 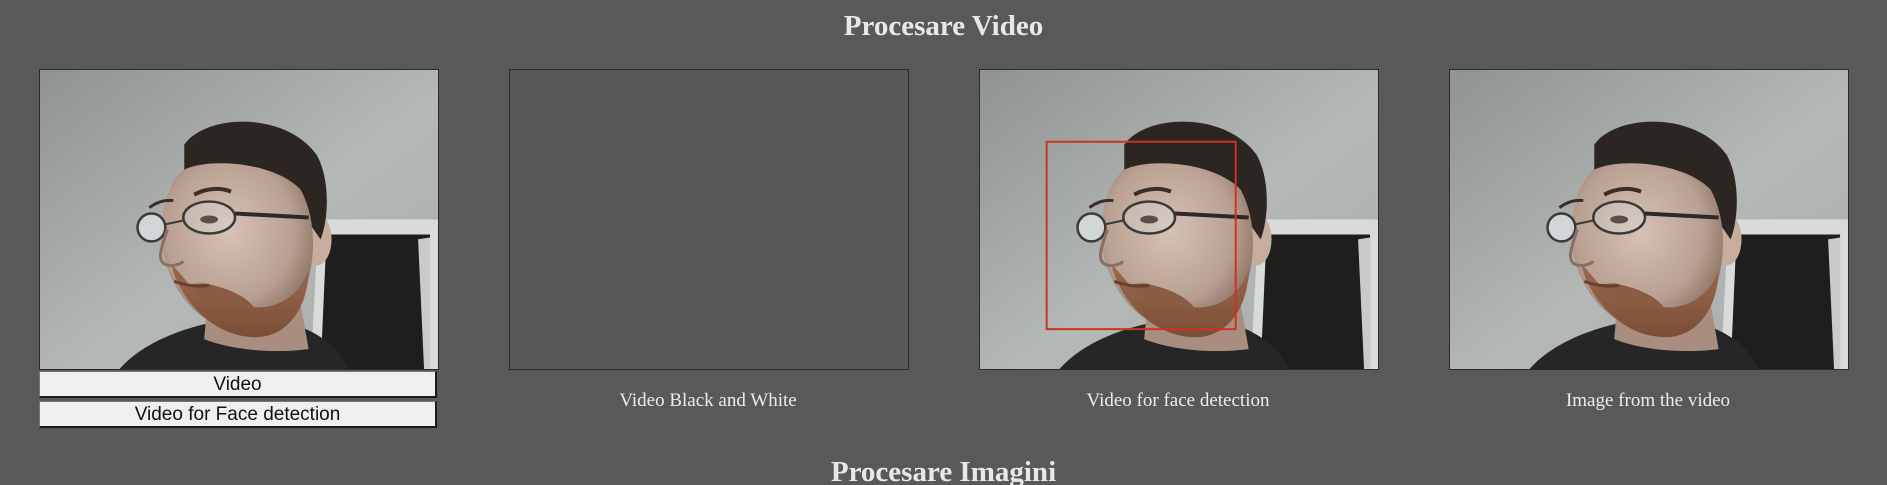 I want to click on webcam-image, so click(x=239, y=219).